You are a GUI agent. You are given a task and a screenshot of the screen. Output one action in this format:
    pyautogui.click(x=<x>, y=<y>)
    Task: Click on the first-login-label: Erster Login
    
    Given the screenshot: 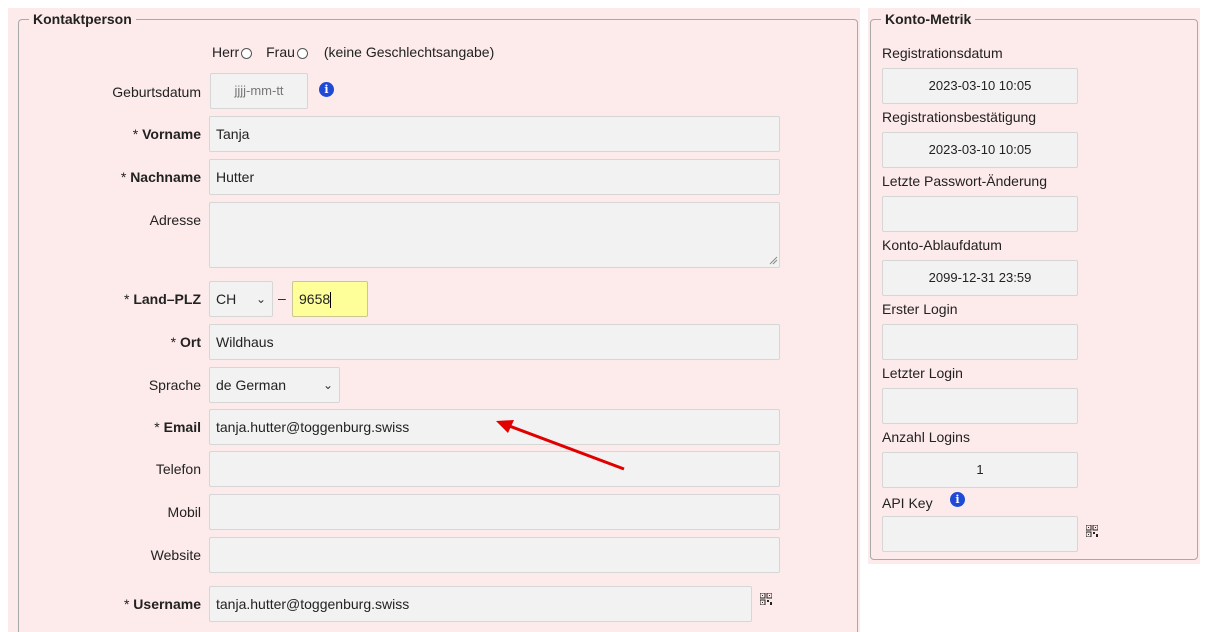 What is the action you would take?
    pyautogui.click(x=920, y=309)
    